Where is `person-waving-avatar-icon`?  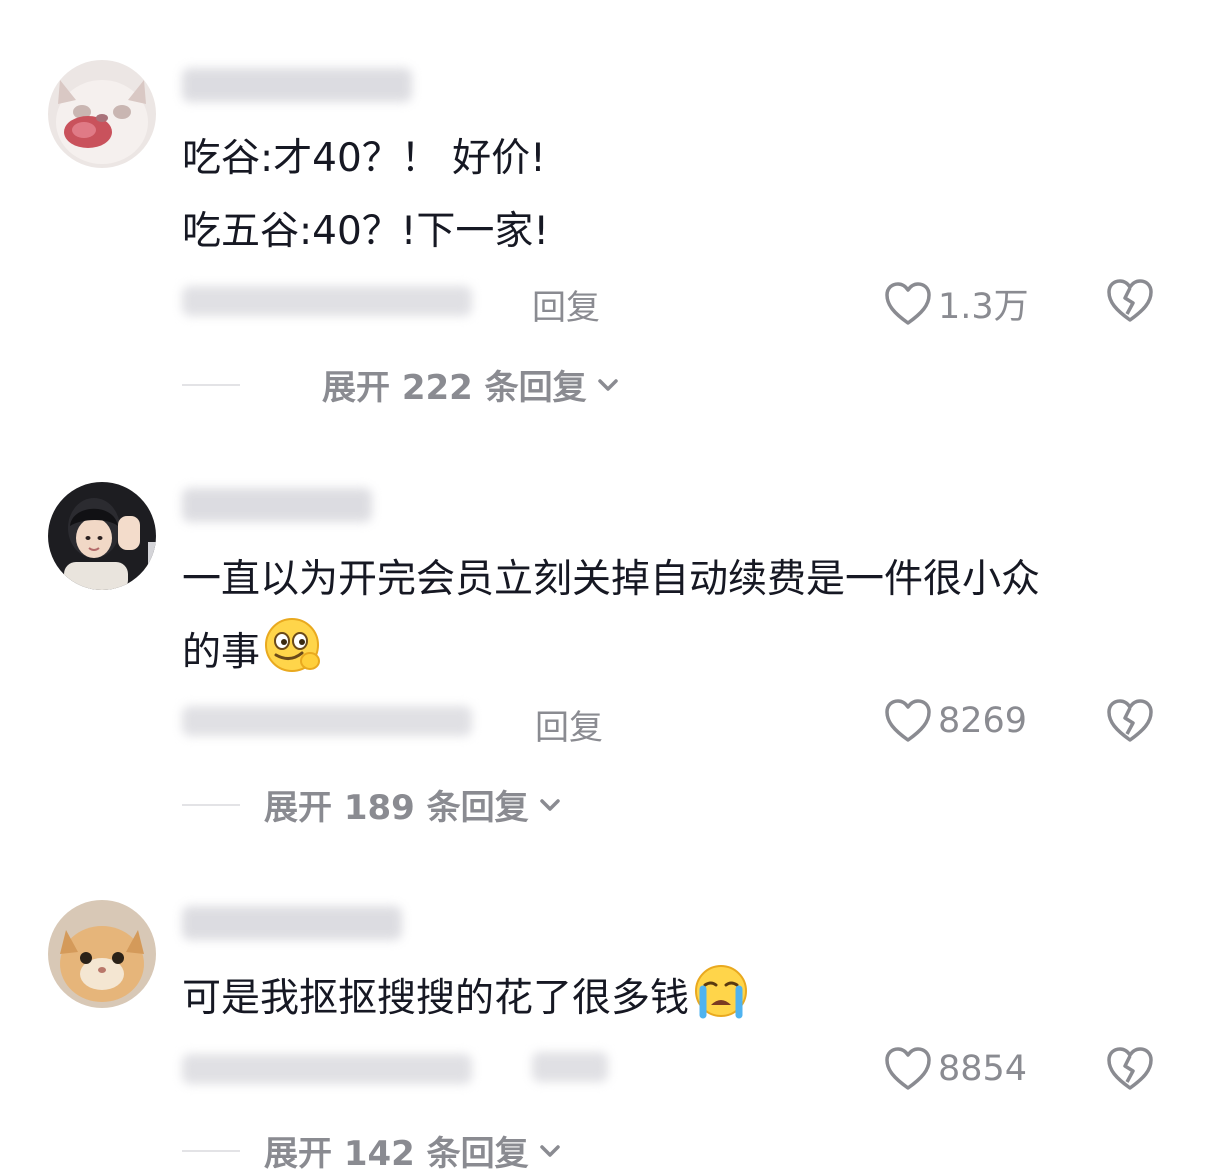
person-waving-avatar-icon is located at coordinates (102, 536).